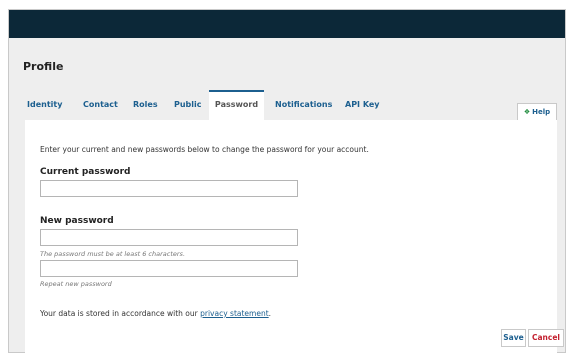 This screenshot has height=362, width=575. Describe the element at coordinates (169, 268) in the screenshot. I see `repeat-password-input` at that location.